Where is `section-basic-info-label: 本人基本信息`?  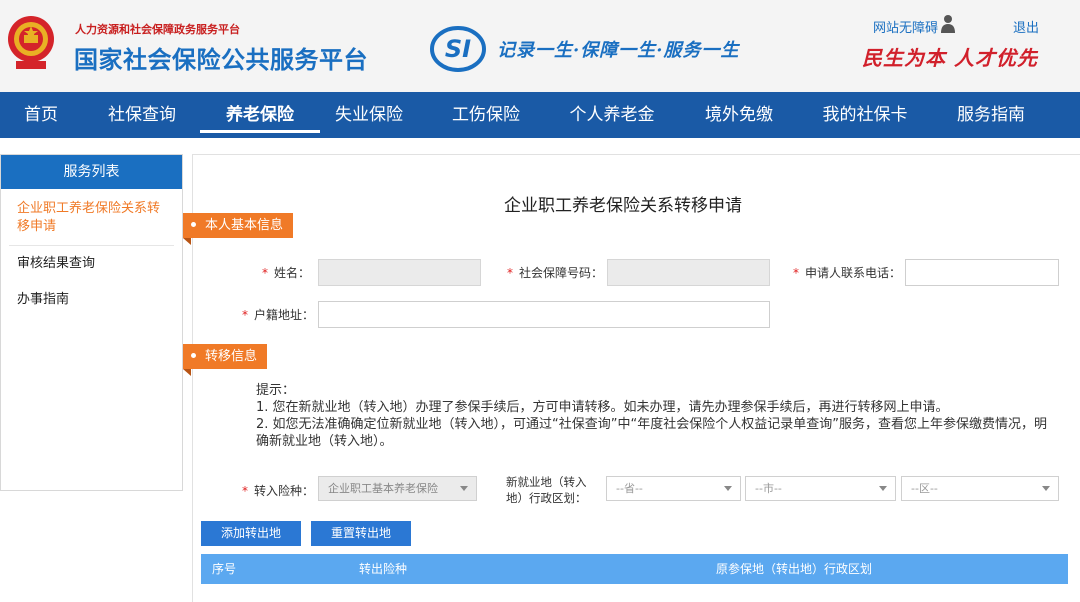 section-basic-info-label: 本人基本信息 is located at coordinates (244, 225).